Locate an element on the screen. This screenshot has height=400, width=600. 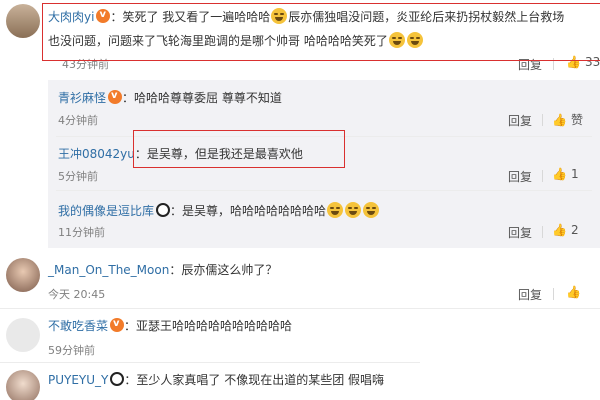
timestamp: 今天 20:45 is located at coordinates (77, 294).